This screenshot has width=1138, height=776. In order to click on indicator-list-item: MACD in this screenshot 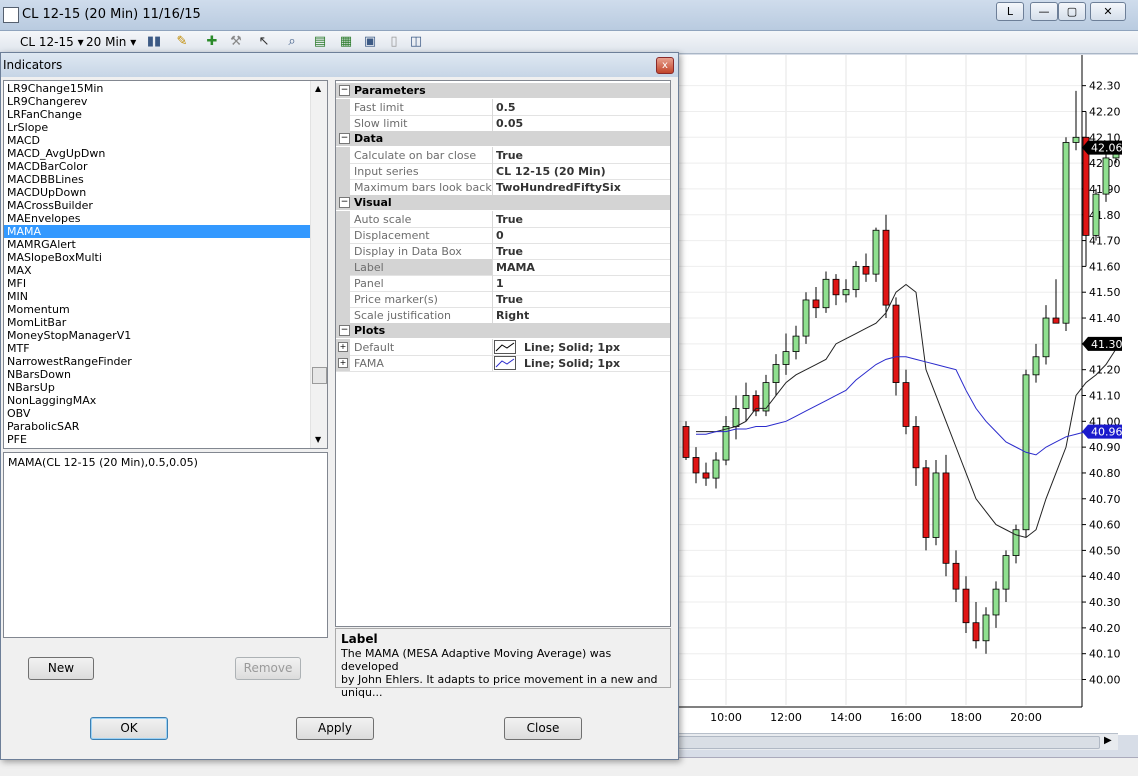, I will do `click(23, 140)`.